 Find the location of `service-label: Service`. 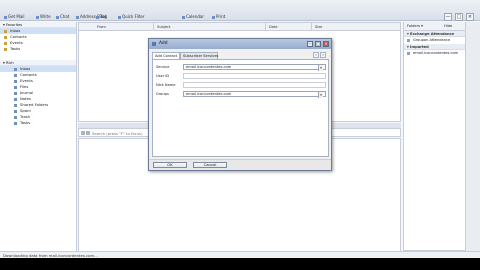

service-label: Service is located at coordinates (163, 67).